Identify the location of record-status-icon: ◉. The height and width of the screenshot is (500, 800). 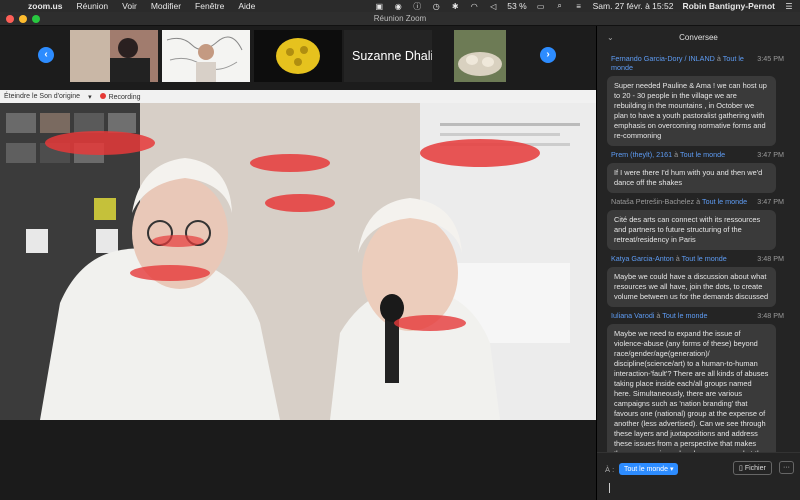
(398, 6).